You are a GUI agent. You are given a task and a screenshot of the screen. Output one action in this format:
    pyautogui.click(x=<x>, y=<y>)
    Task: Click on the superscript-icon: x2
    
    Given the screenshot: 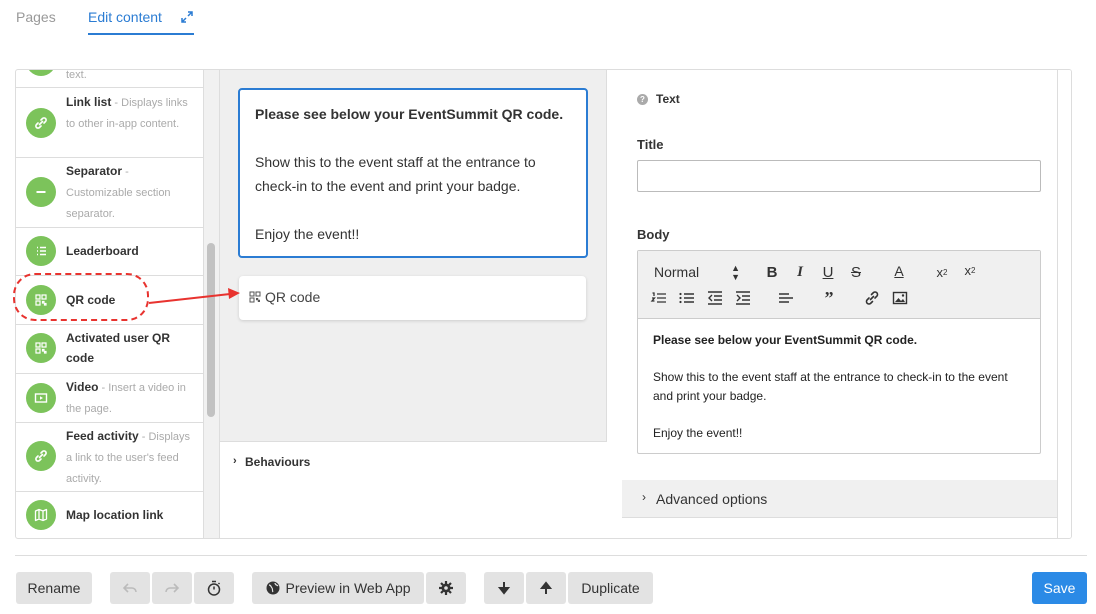 What is the action you would take?
    pyautogui.click(x=970, y=270)
    